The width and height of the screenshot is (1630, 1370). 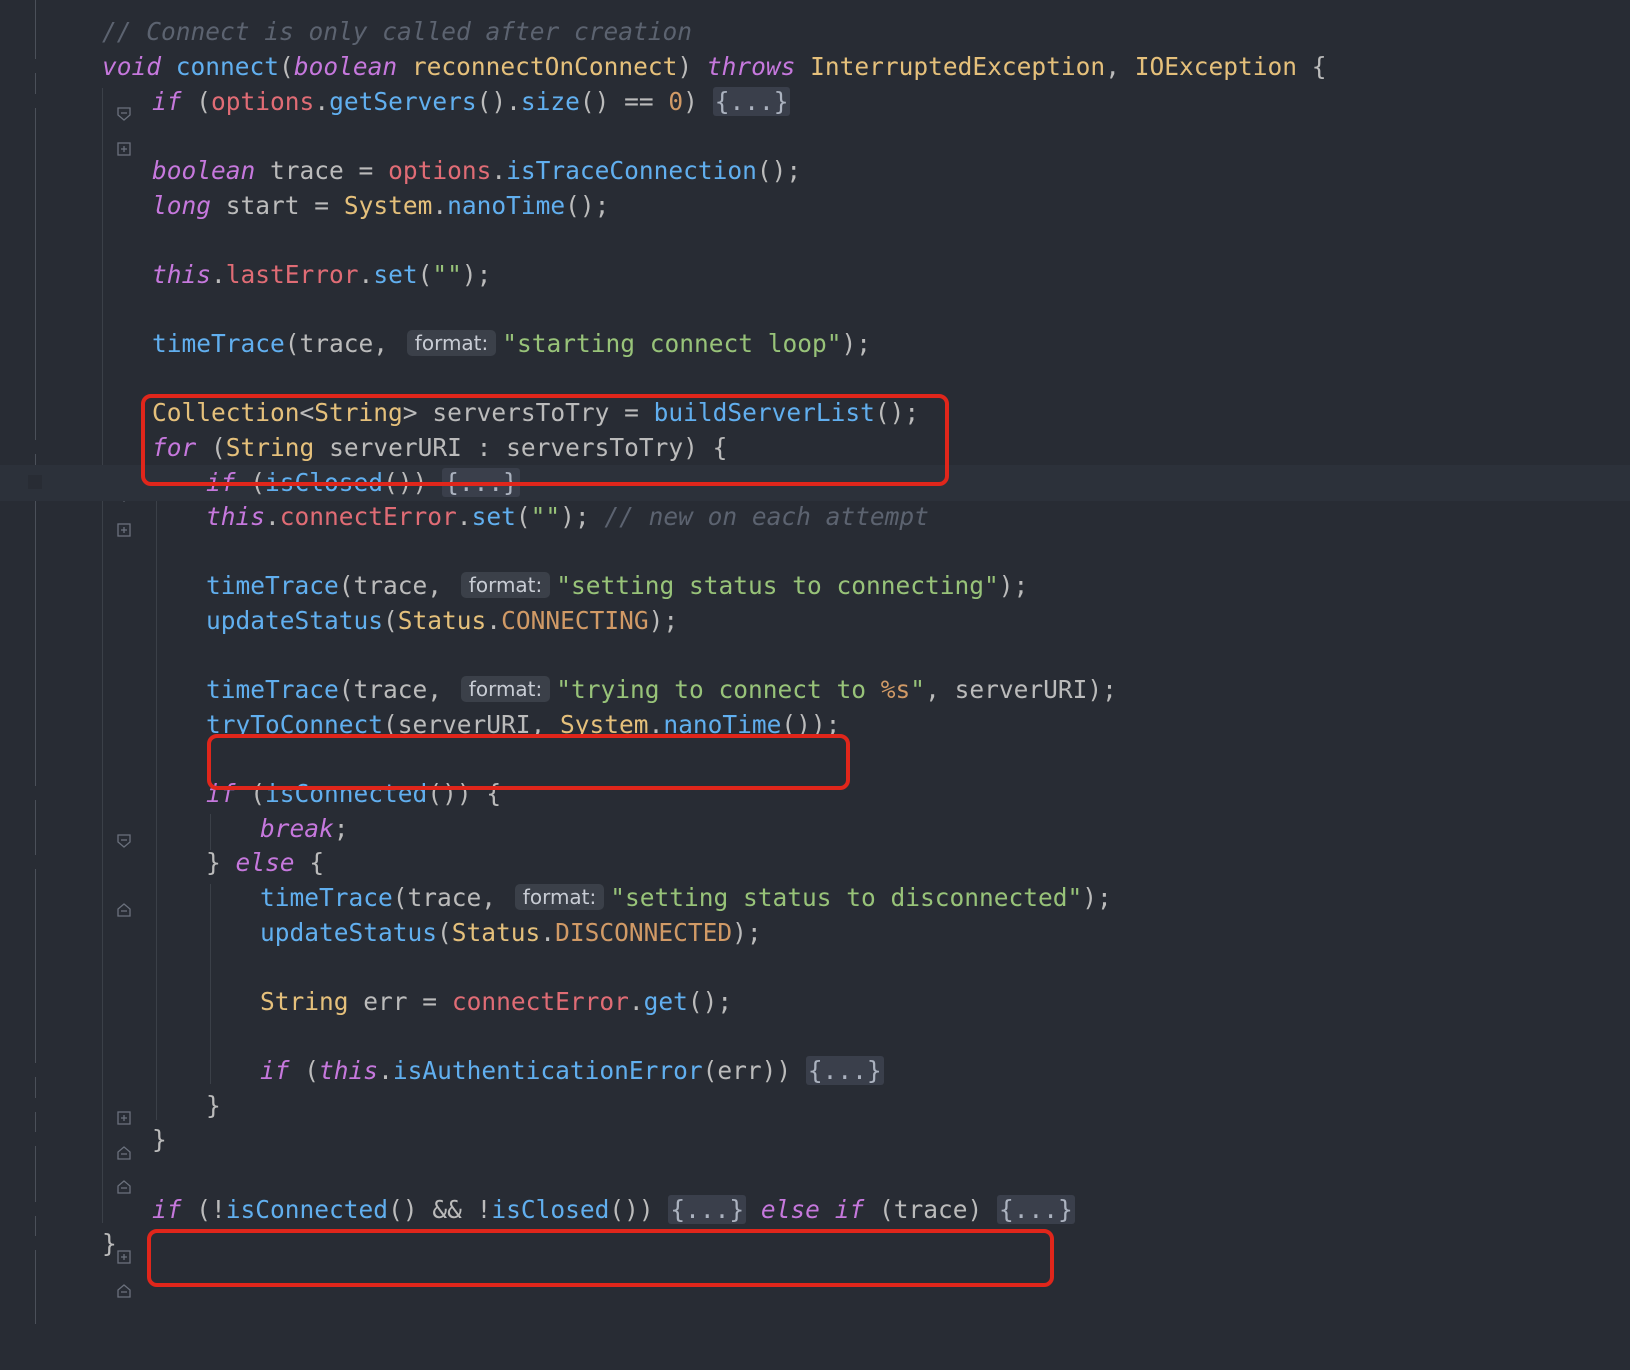 What do you see at coordinates (506, 205) in the screenshot?
I see `method: nanoTime` at bounding box center [506, 205].